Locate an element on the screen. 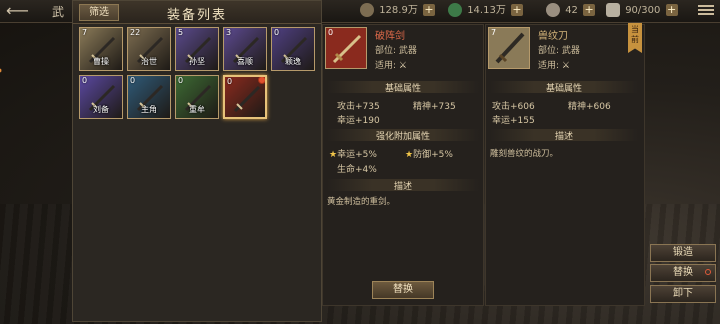 The image size is (720, 324). item-name: 喜顺 is located at coordinates (245, 61).